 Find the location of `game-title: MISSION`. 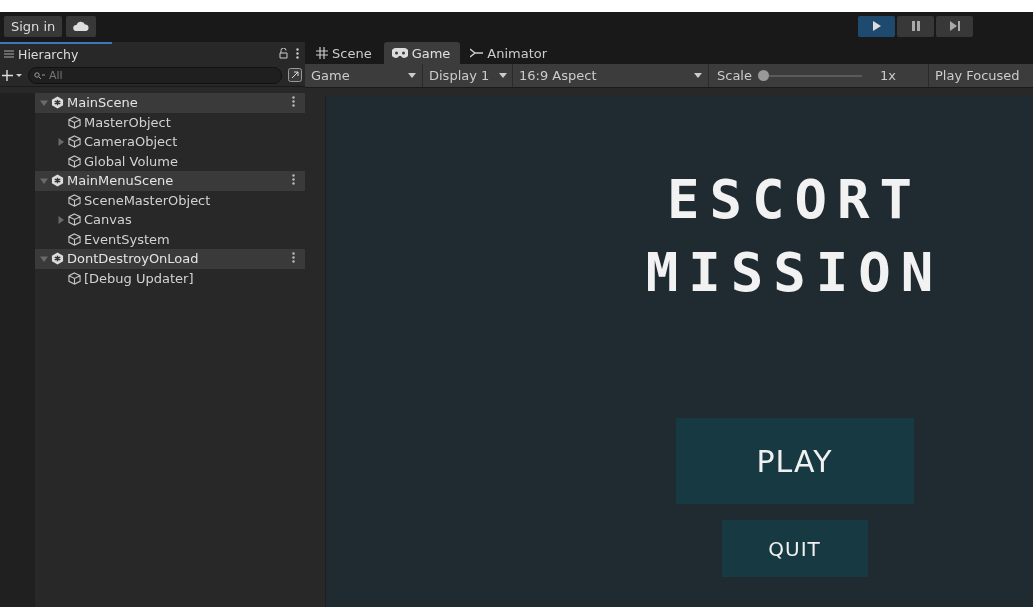

game-title: MISSION is located at coordinates (794, 272).